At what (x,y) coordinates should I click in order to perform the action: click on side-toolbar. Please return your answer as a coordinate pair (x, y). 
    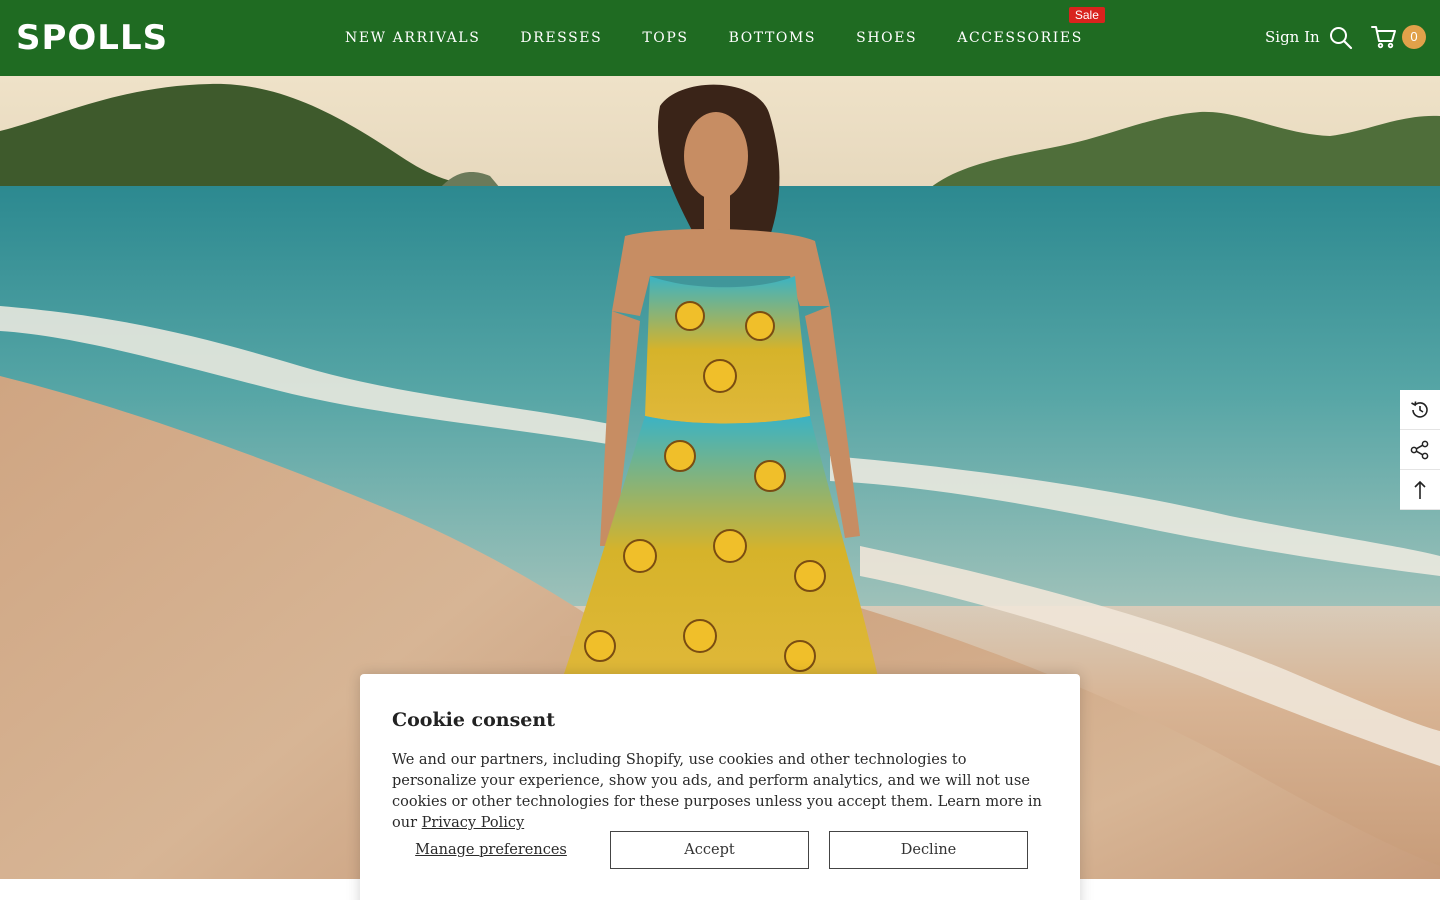
    Looking at the image, I should click on (1420, 450).